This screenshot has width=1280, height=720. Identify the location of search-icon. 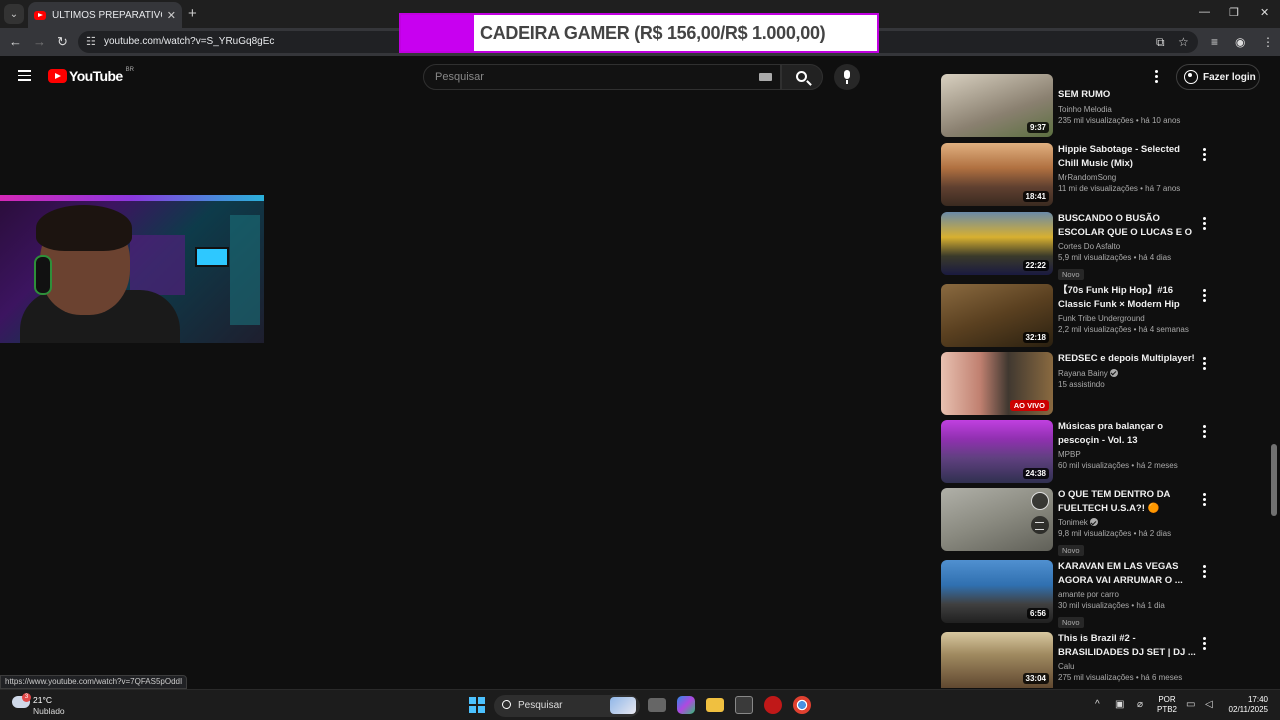
(801, 76).